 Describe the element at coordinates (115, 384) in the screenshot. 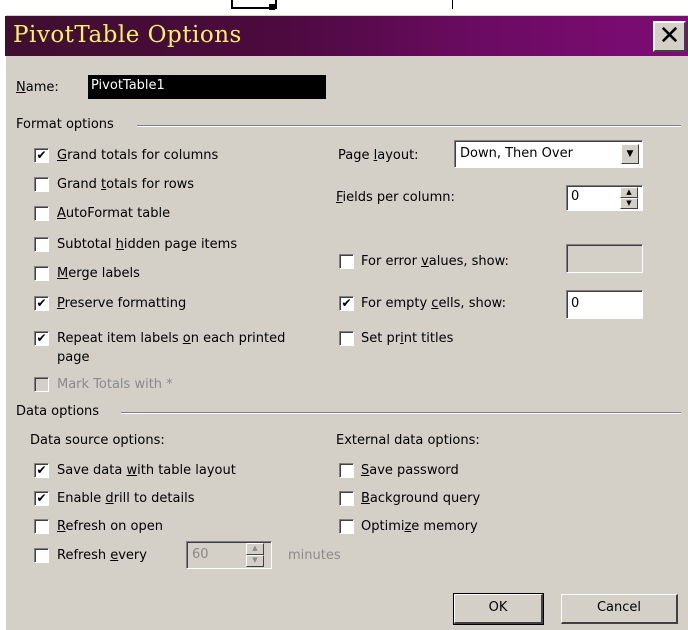

I see `mark-totals-label: Mark Totals with *` at that location.